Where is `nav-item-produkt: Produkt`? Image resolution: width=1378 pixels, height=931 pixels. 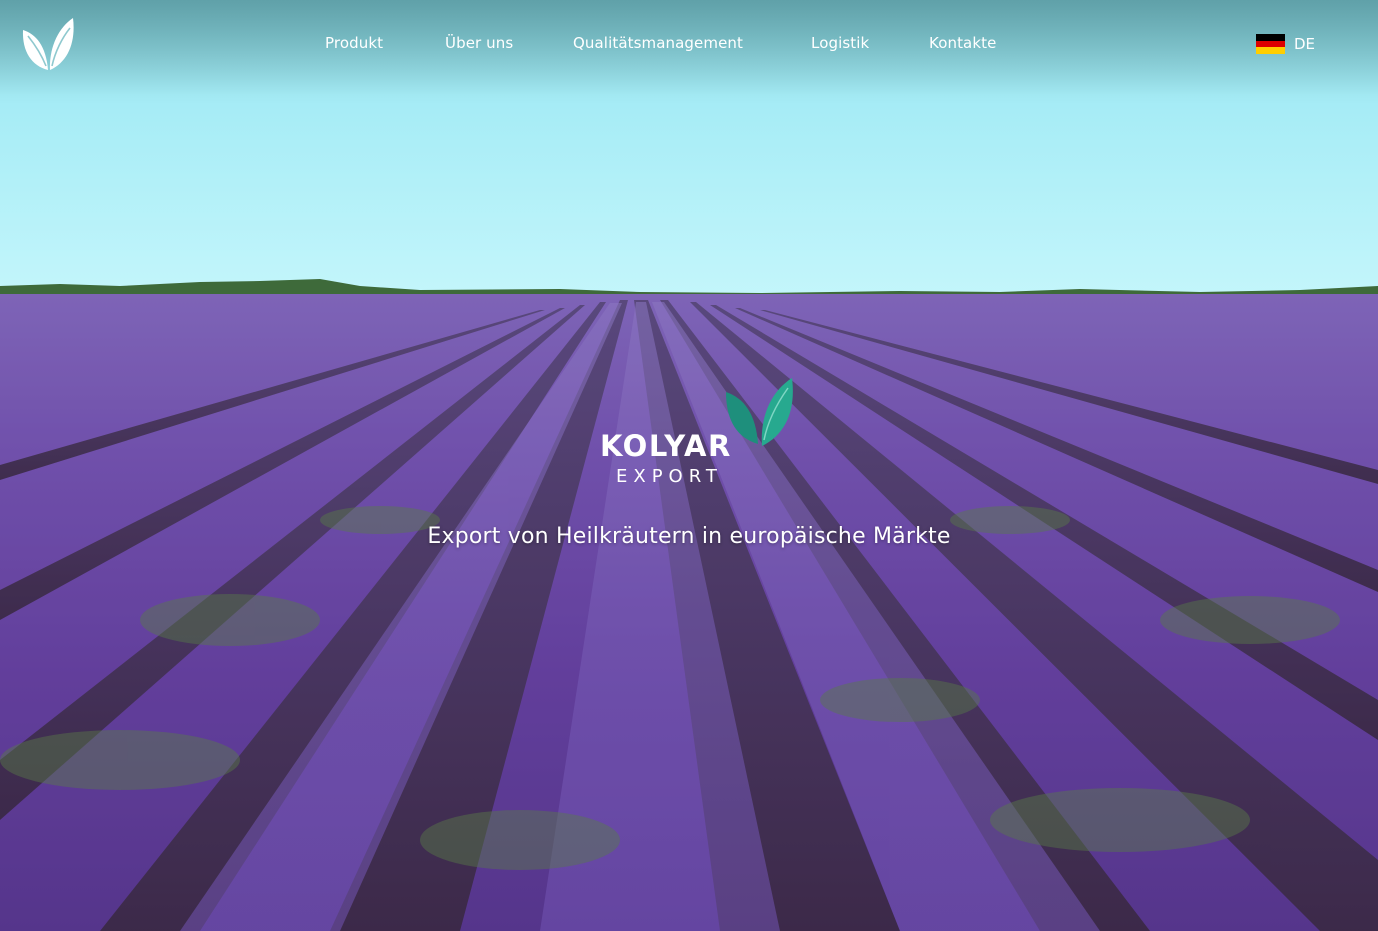
nav-item-produkt: Produkt is located at coordinates (354, 43).